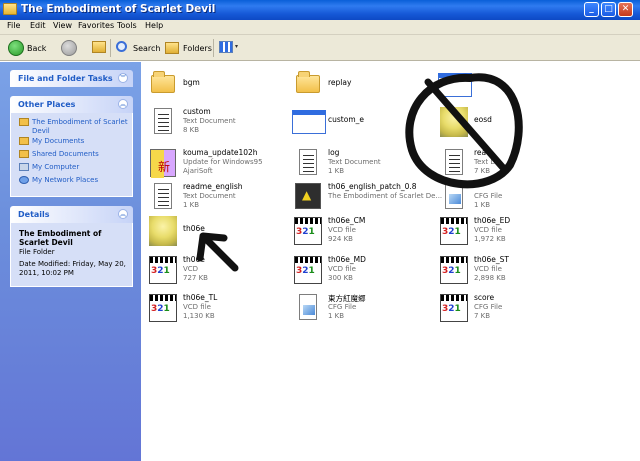  What do you see at coordinates (229, 48) in the screenshot?
I see `views-button: ▾` at bounding box center [229, 48].